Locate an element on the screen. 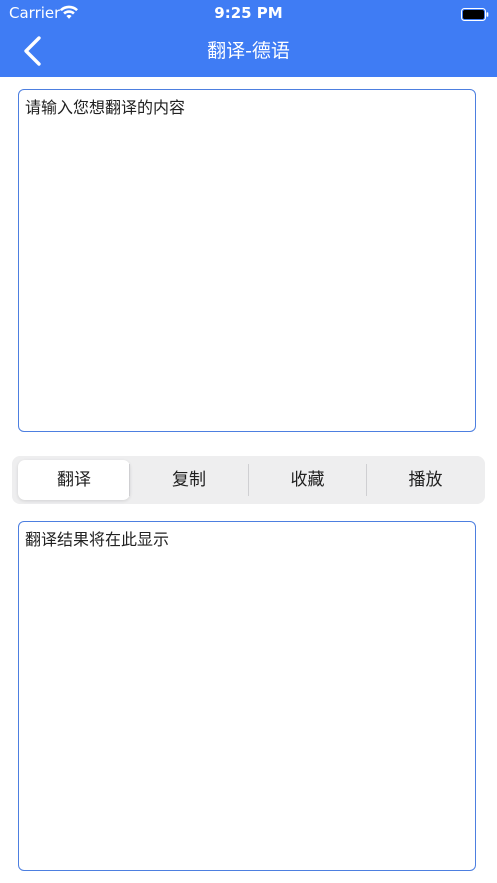  page-title: 翻译-德语 is located at coordinates (248, 51).